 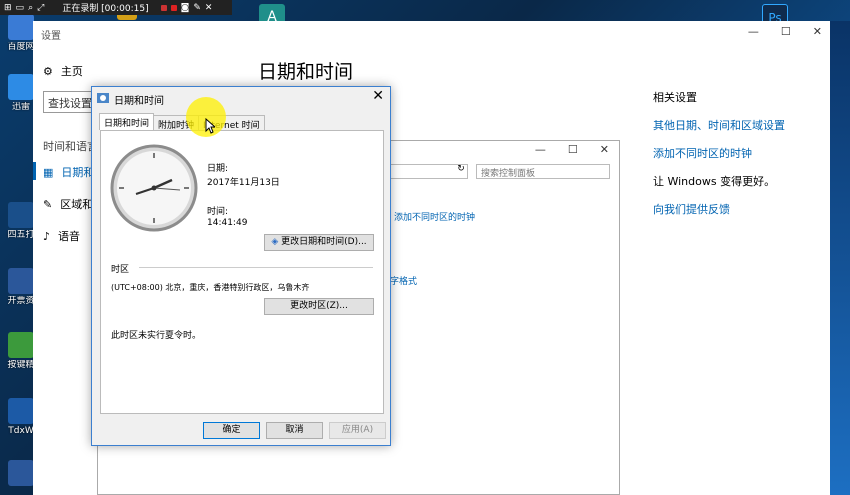 I want to click on page-title: 日期和时间, so click(x=306, y=72).